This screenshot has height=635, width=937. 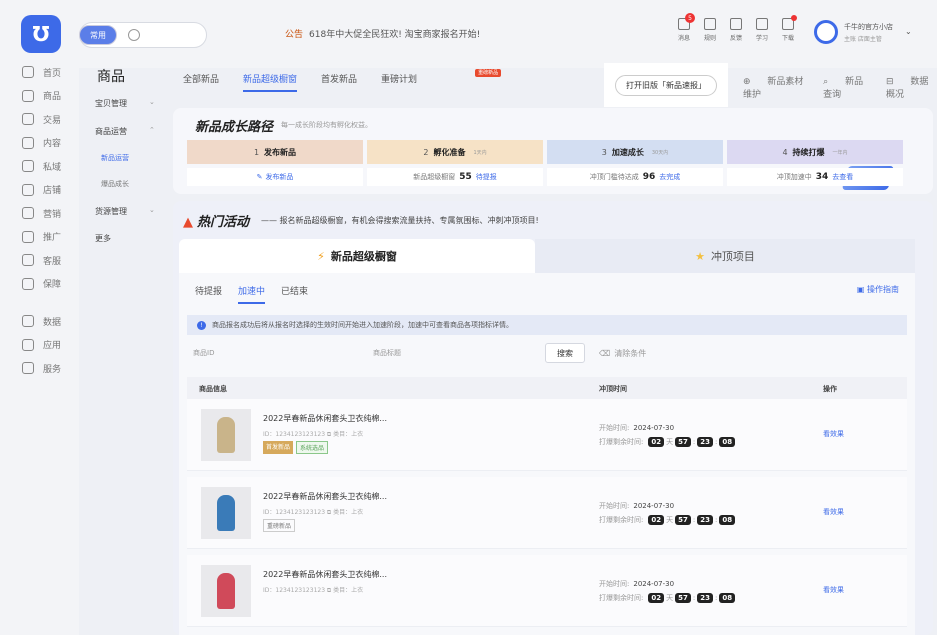 I want to click on sidebar-item-label: 交易, so click(x=52, y=120).